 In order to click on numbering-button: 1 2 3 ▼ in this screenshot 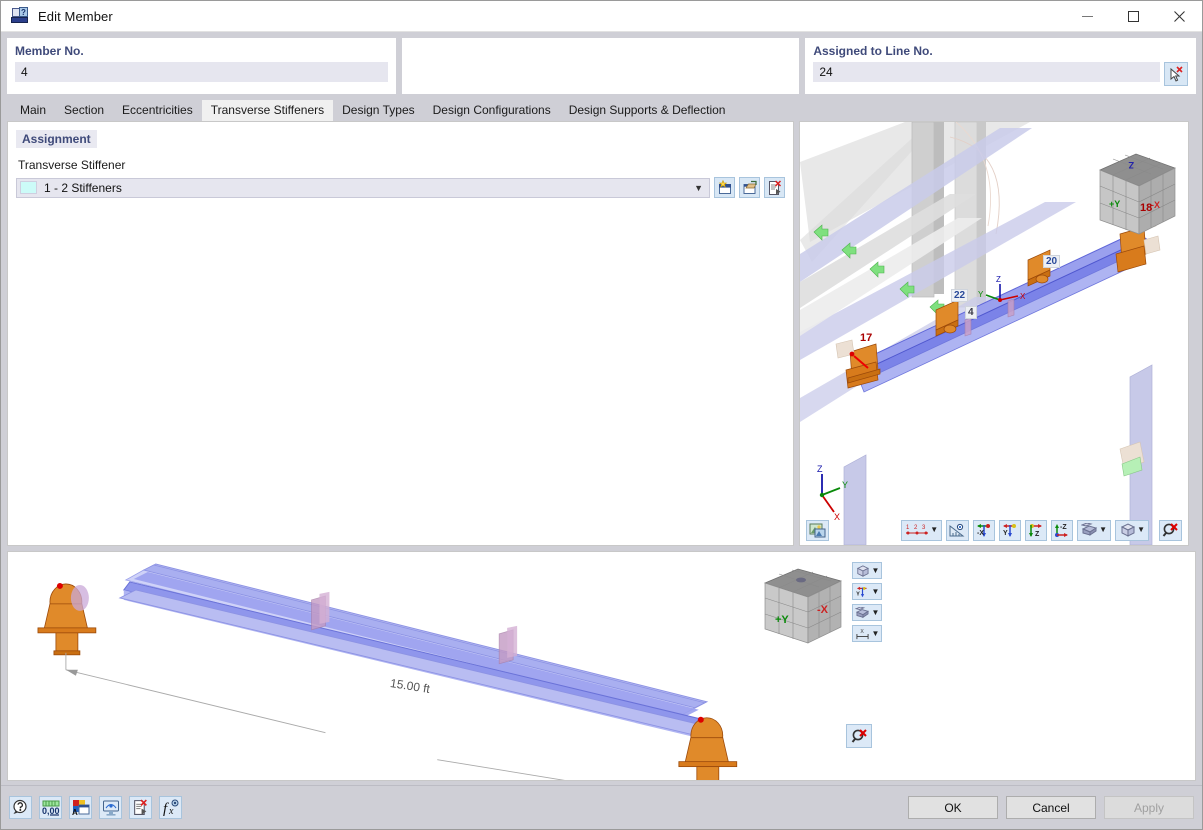, I will do `click(922, 530)`.